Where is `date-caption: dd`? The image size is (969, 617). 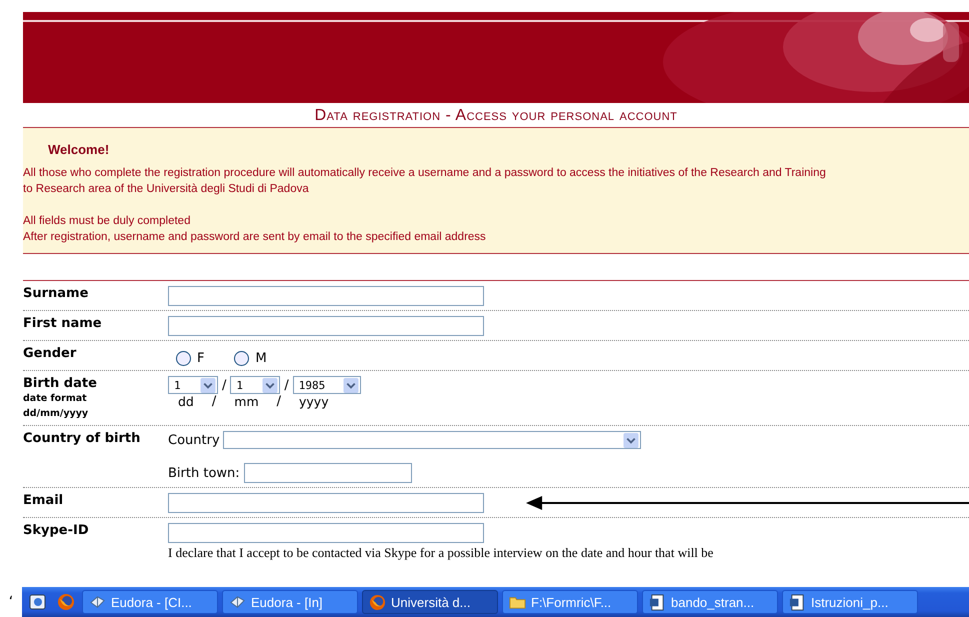 date-caption: dd is located at coordinates (186, 401).